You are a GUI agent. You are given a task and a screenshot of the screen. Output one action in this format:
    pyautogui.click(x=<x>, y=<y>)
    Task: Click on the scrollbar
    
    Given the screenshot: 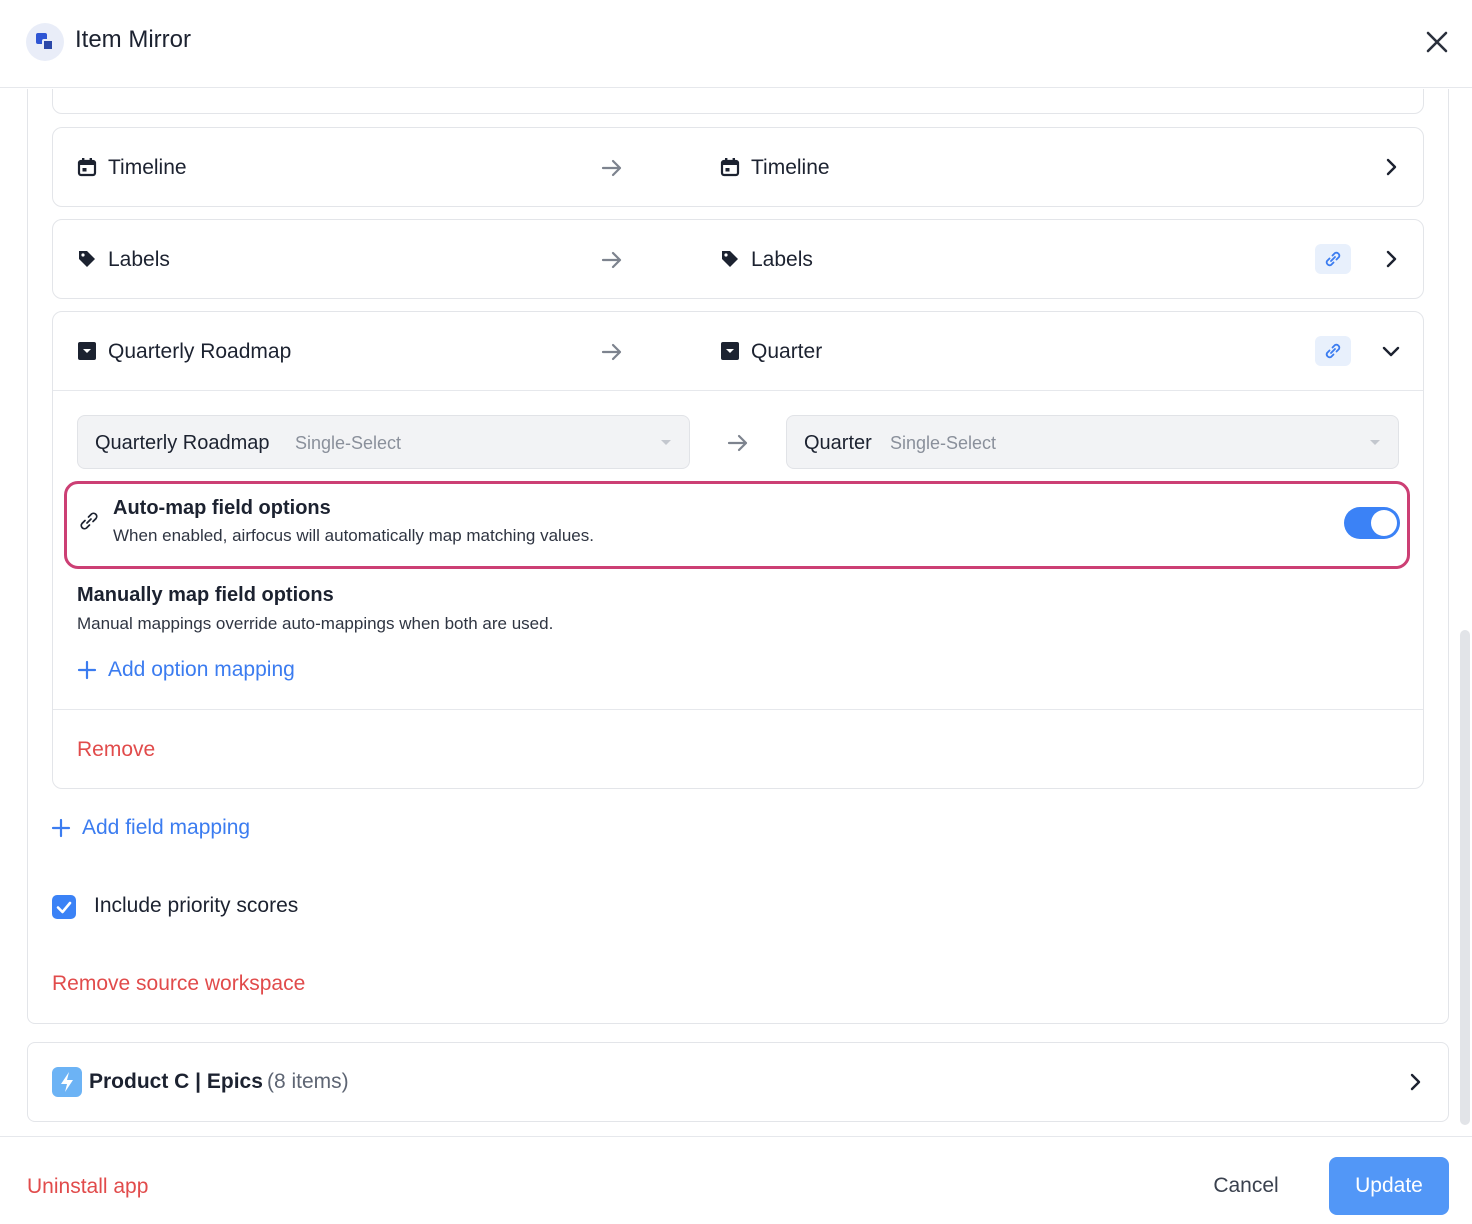 What is the action you would take?
    pyautogui.click(x=1465, y=877)
    